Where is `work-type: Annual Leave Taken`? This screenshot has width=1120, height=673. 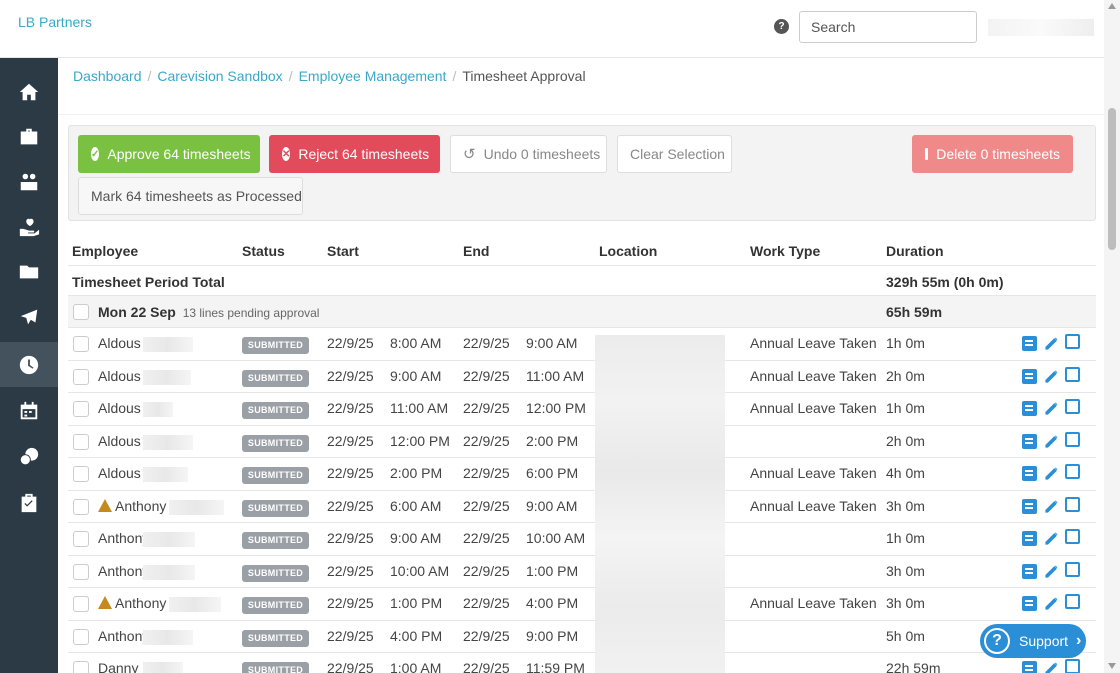 work-type: Annual Leave Taken is located at coordinates (813, 408).